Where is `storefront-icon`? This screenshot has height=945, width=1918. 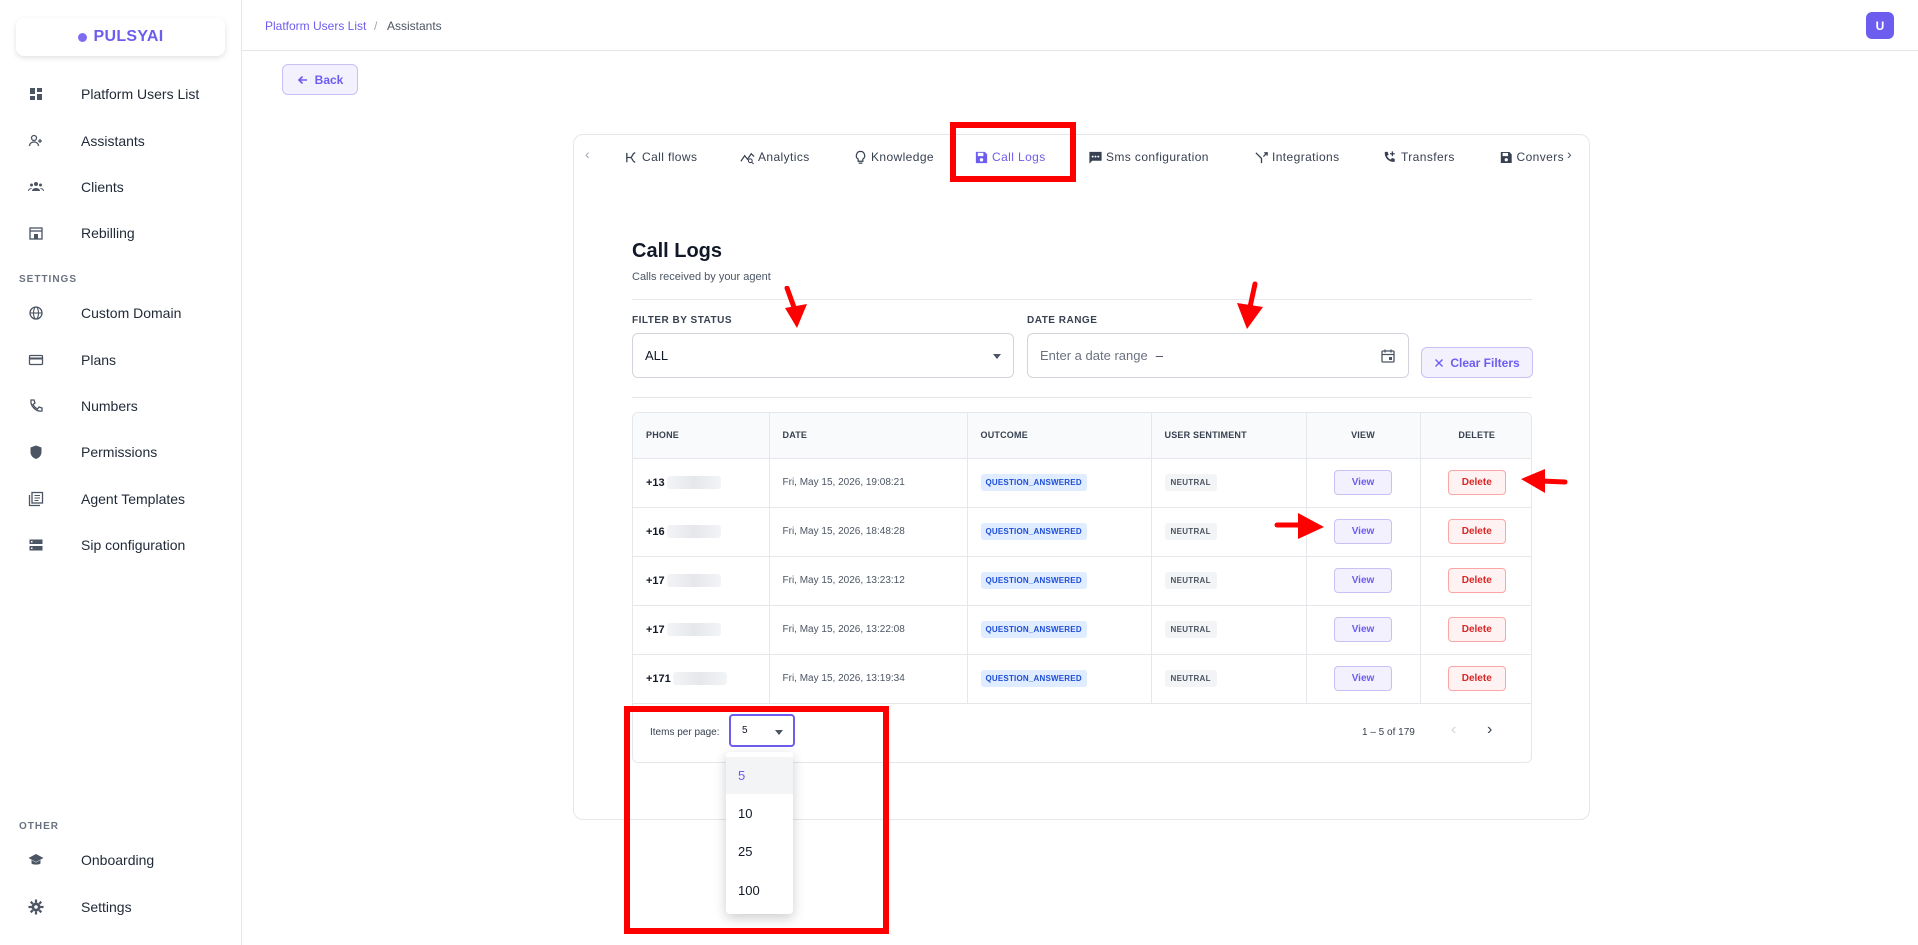 storefront-icon is located at coordinates (36, 233).